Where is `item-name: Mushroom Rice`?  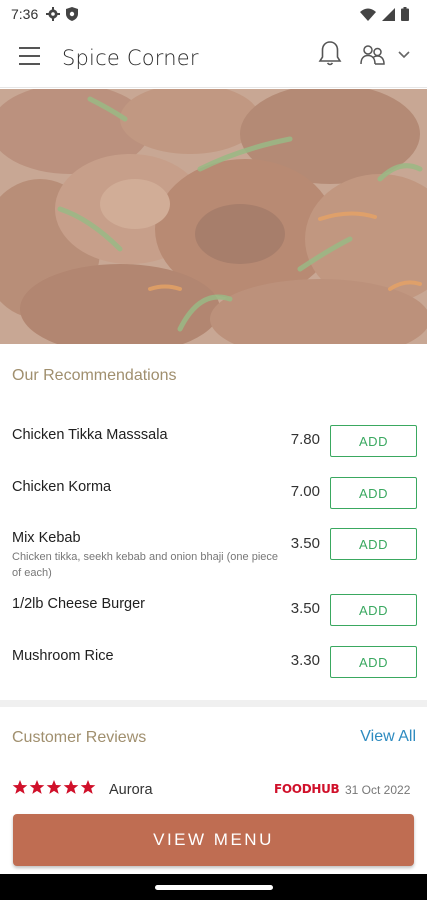 item-name: Mushroom Rice is located at coordinates (63, 656).